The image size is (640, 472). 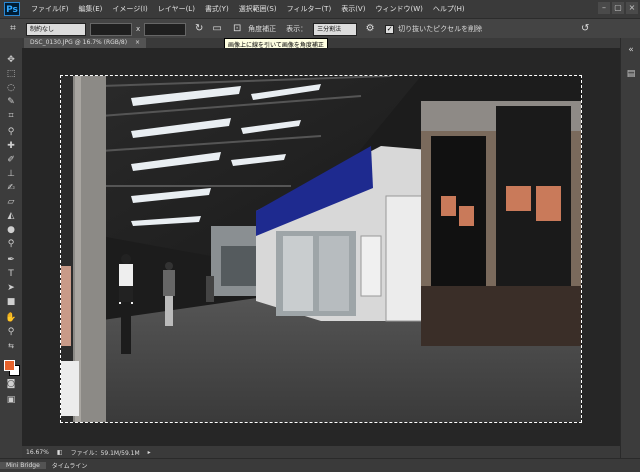 I want to click on menu-help: ヘルプ(H), so click(x=449, y=9).